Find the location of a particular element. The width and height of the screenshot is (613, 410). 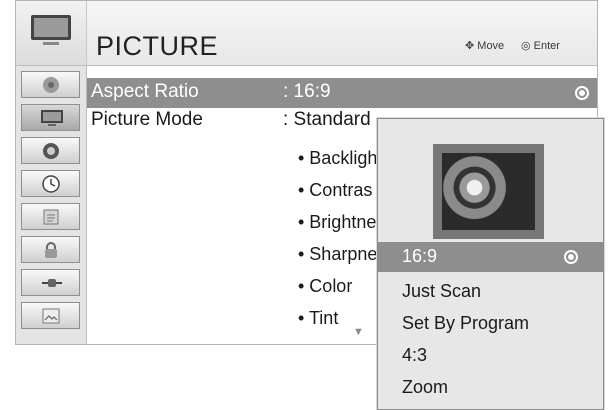

aspect-option-zoom: Zoom is located at coordinates (490, 388).